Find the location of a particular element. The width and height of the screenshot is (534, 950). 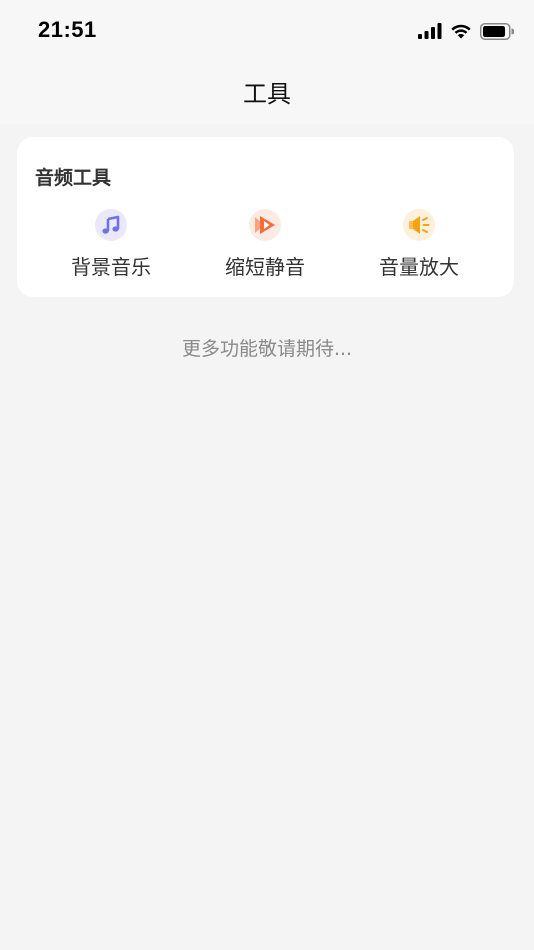

tool-shorten-silence: 缩短静音 is located at coordinates (265, 246).